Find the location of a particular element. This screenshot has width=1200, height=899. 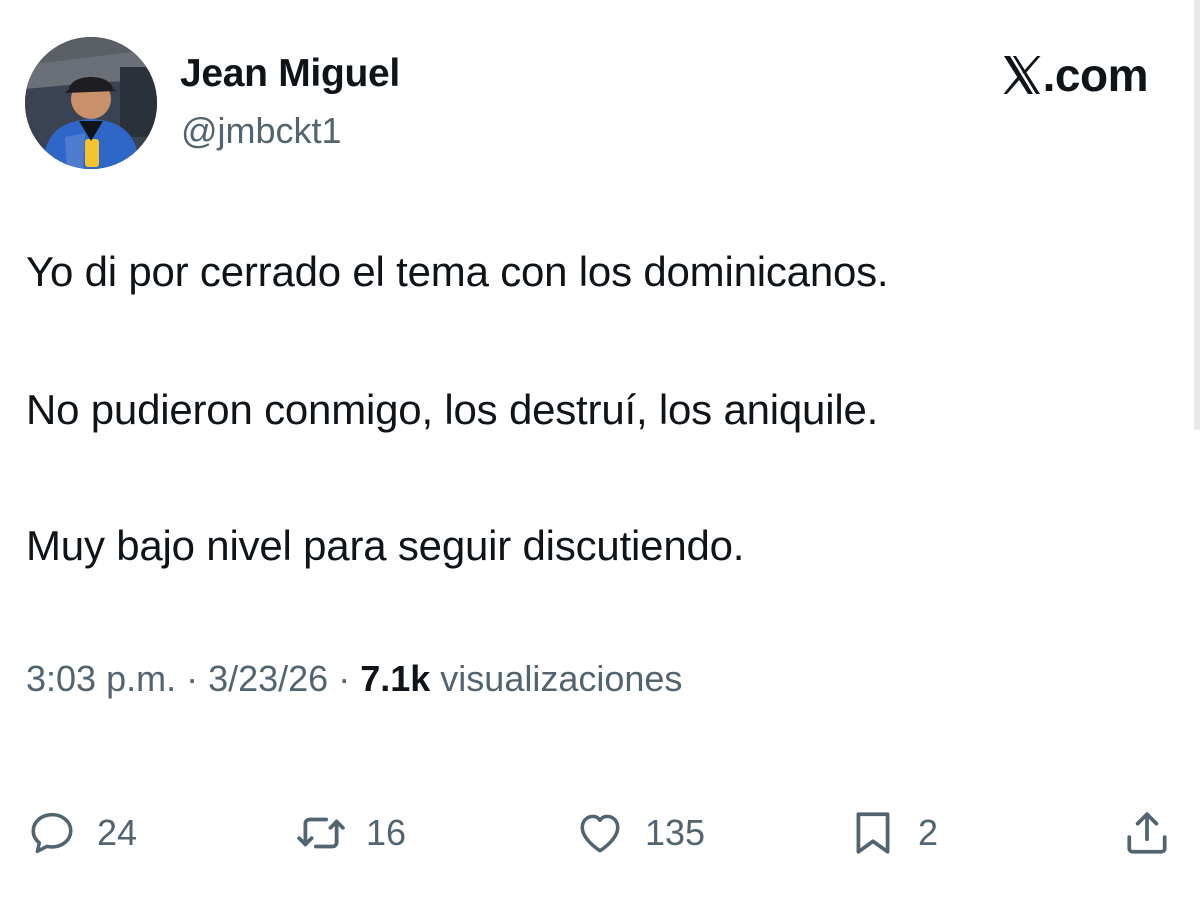

repost-button: 16 is located at coordinates (351, 833).